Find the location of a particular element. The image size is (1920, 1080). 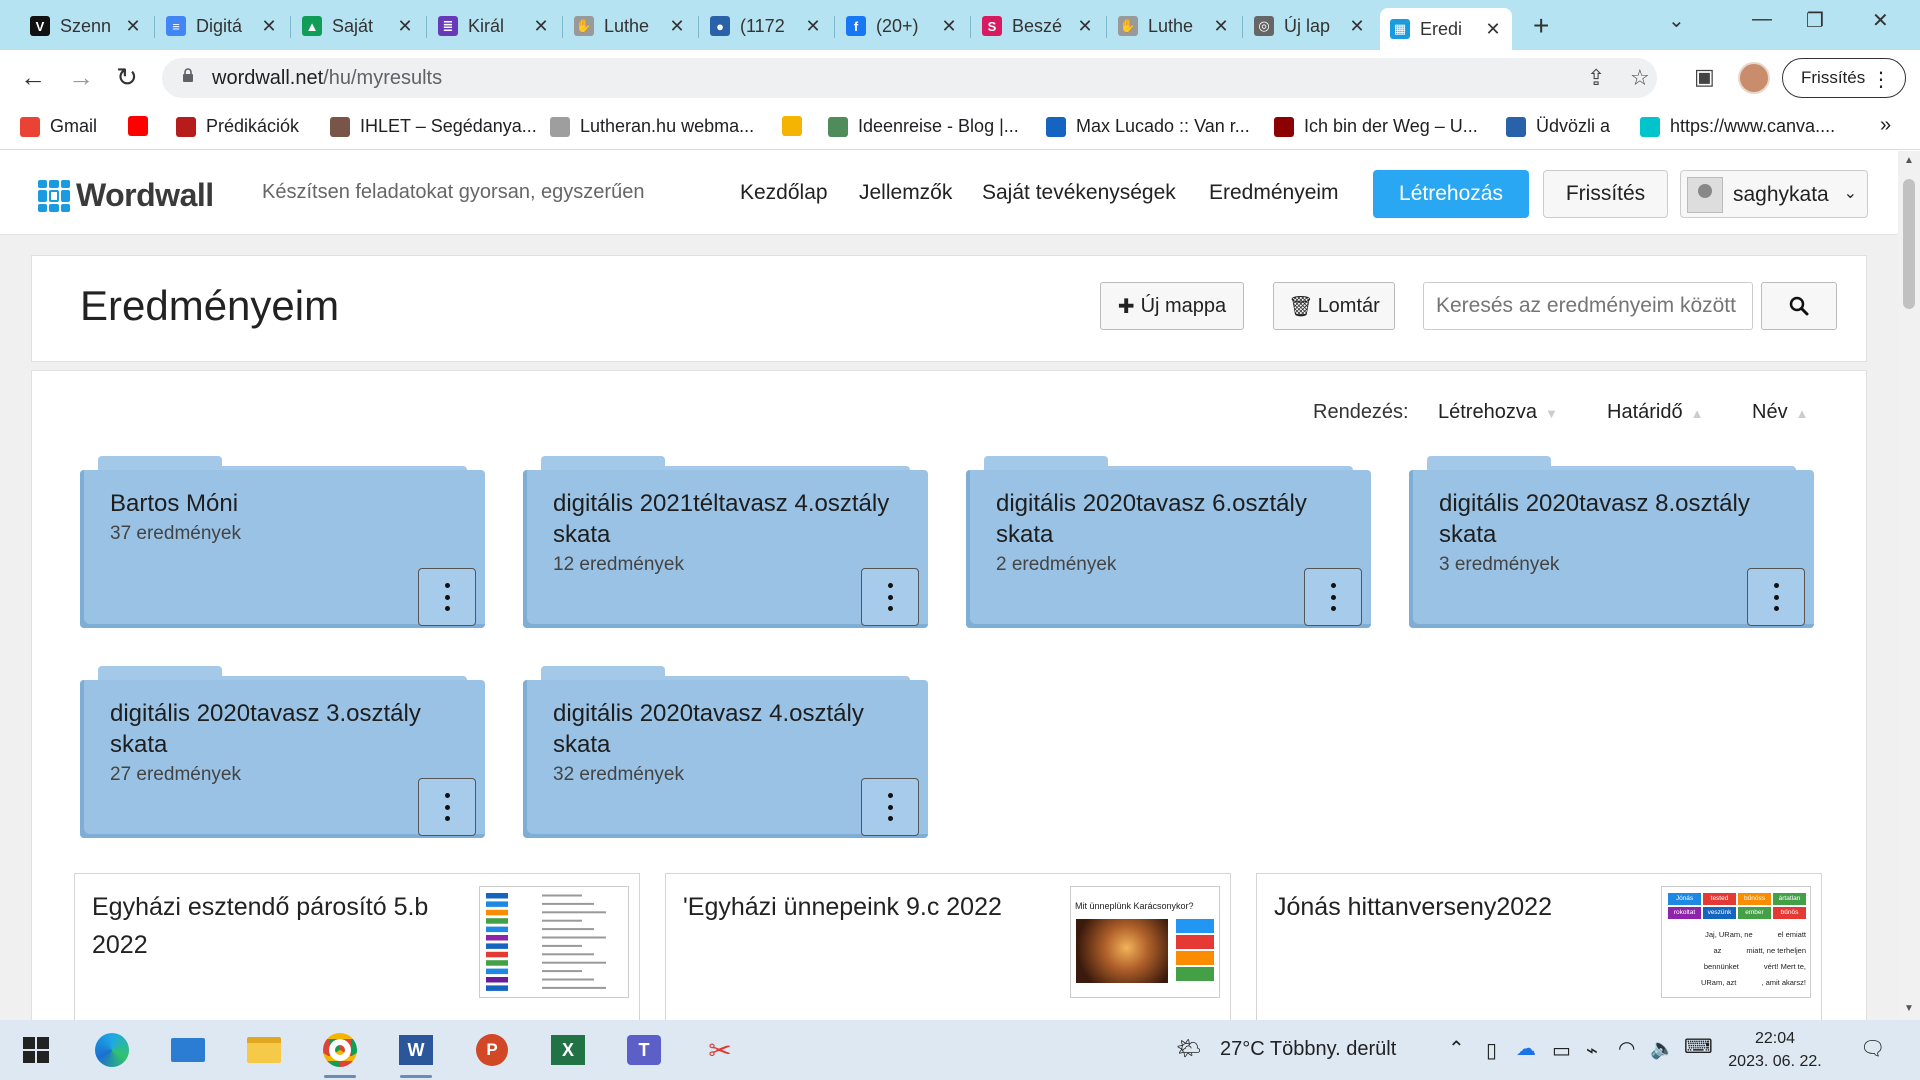

notifications-icon: 🗨 is located at coordinates (1872, 1048).